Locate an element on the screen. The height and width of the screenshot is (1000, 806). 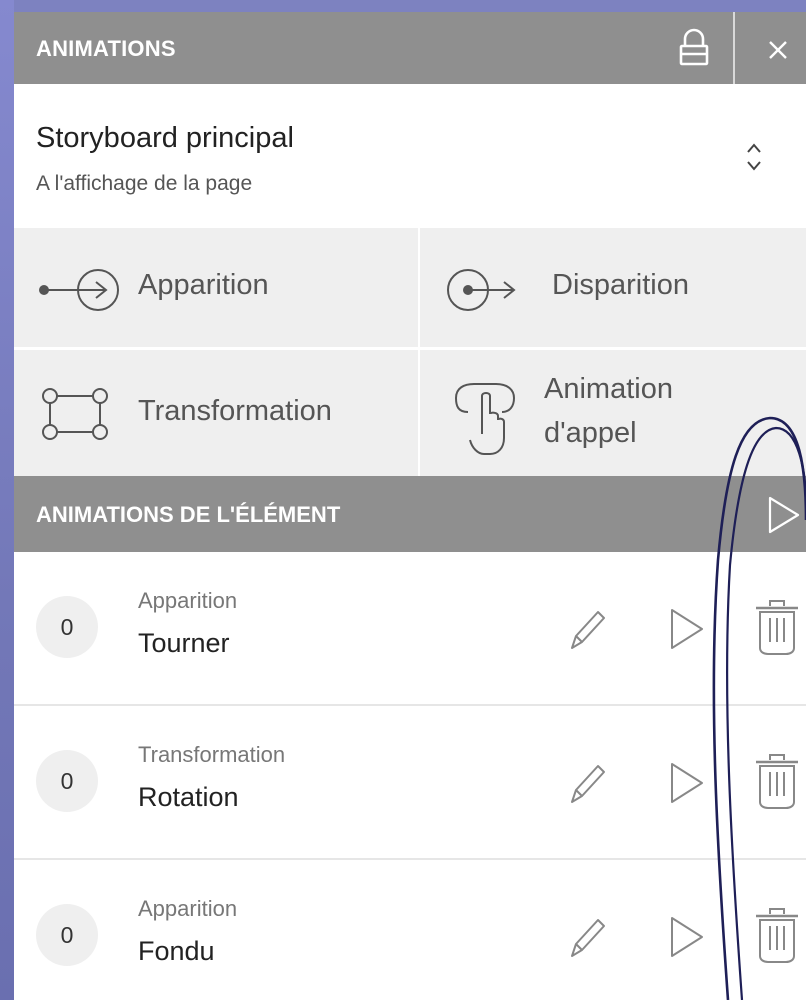
close-icon is located at coordinates (778, 48).